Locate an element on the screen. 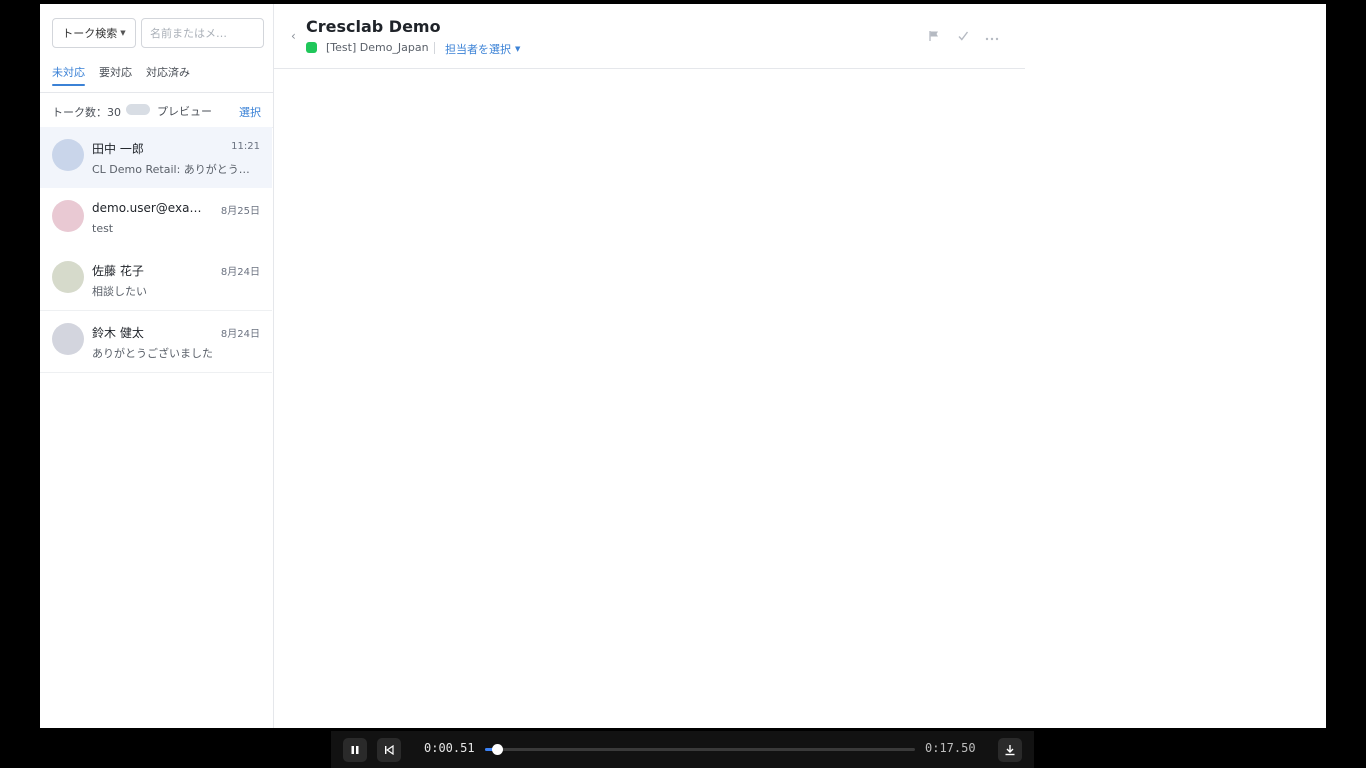 The image size is (1366, 768). back-chevron-icon: ‹ is located at coordinates (293, 36).